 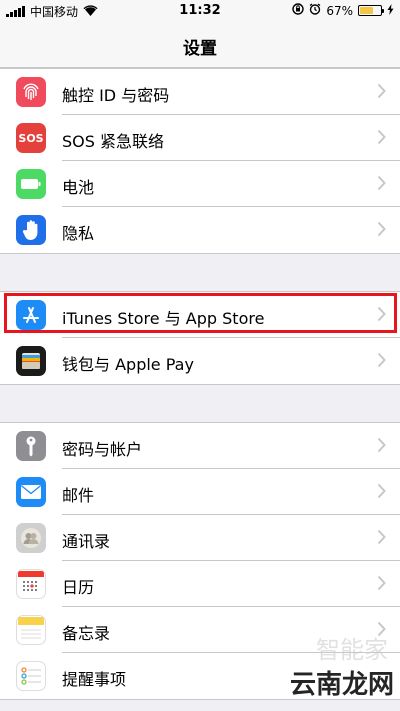 What do you see at coordinates (352, 650) in the screenshot?
I see `watermark-faint: 智能家` at bounding box center [352, 650].